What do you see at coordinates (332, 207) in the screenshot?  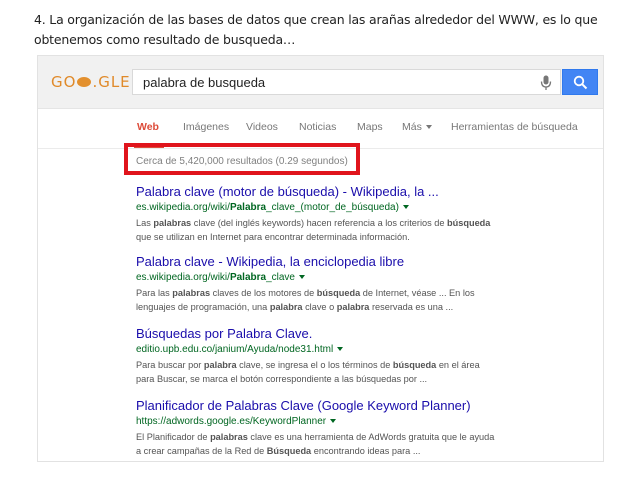 I see `url-part: _clave_(motor_de_búsqueda)` at bounding box center [332, 207].